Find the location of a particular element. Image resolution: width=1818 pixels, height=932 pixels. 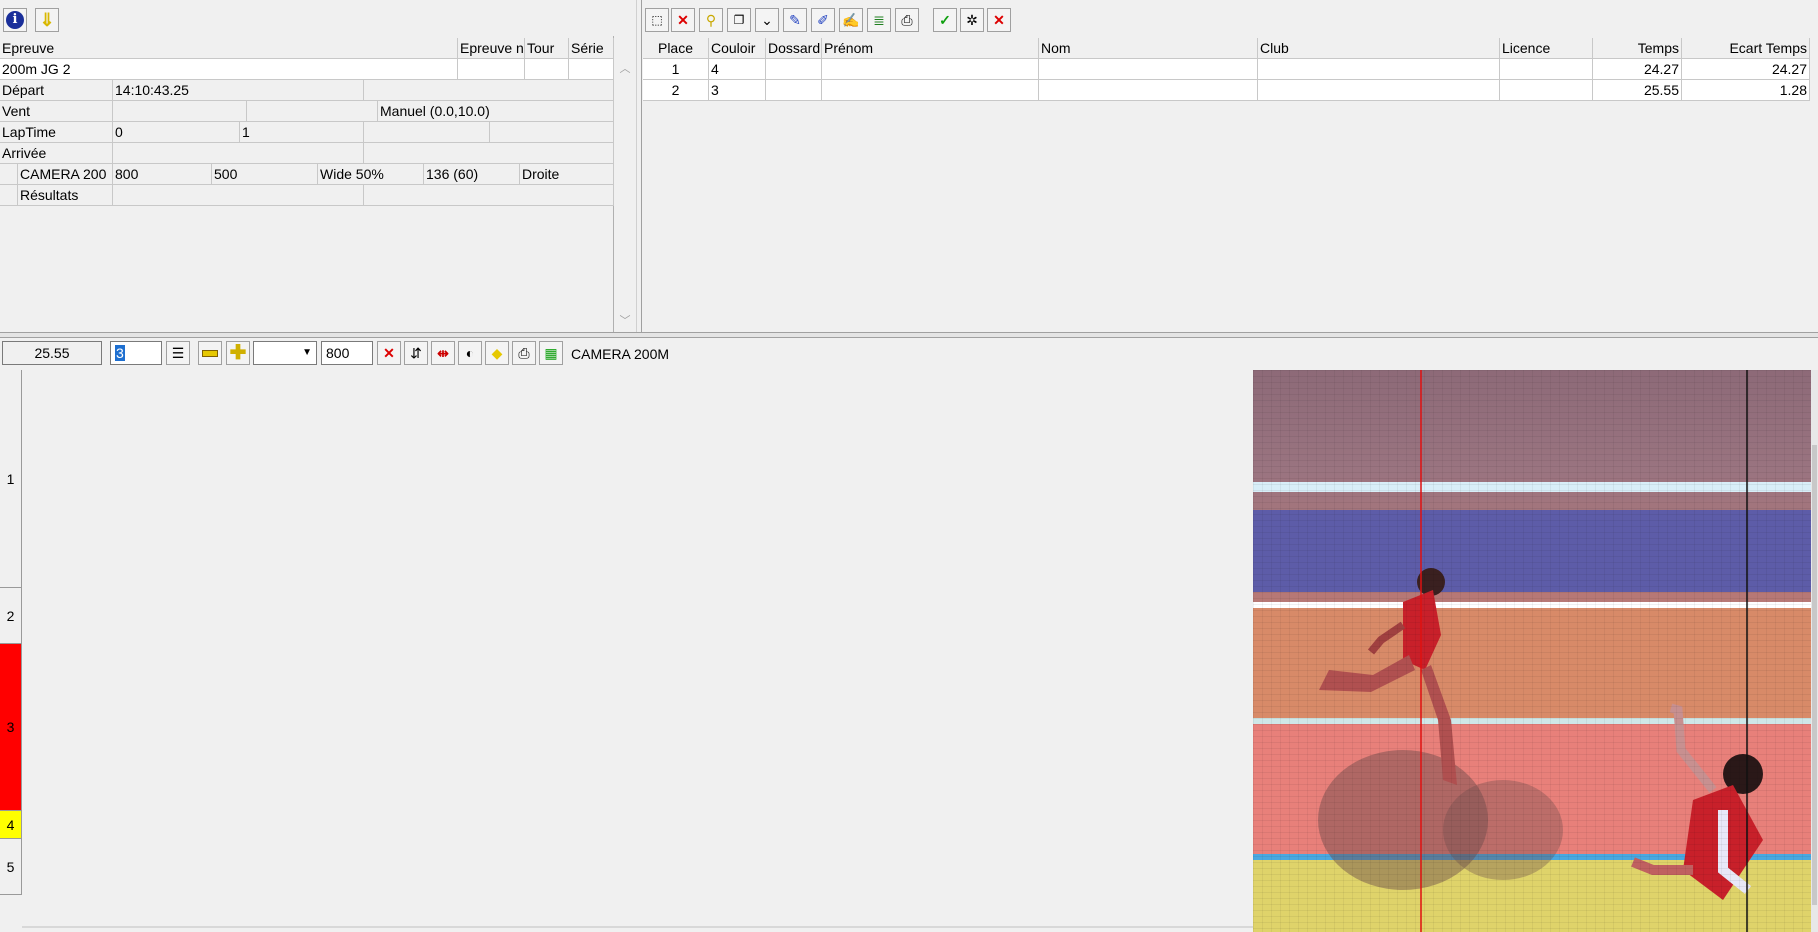

resultats-expander is located at coordinates (9, 195).